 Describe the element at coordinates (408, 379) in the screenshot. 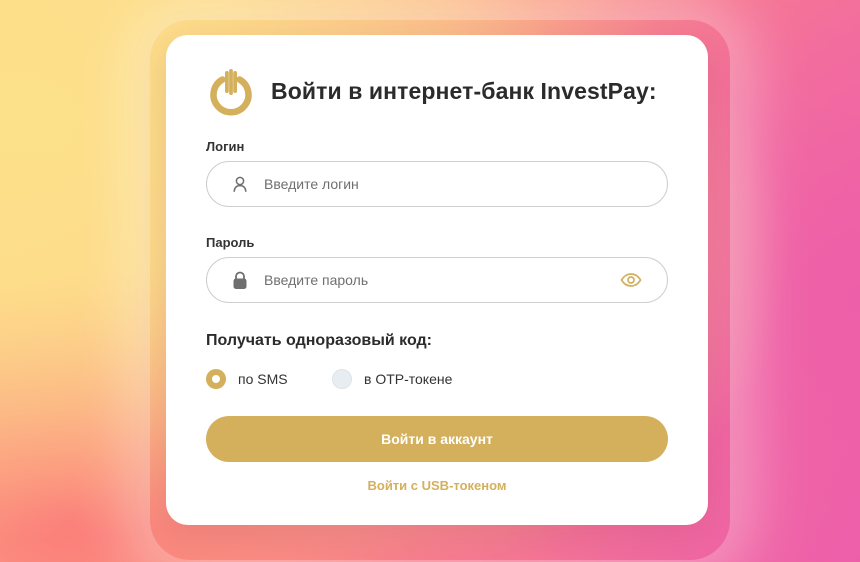

I see `otp-option-token-label: в OTP-токене` at that location.